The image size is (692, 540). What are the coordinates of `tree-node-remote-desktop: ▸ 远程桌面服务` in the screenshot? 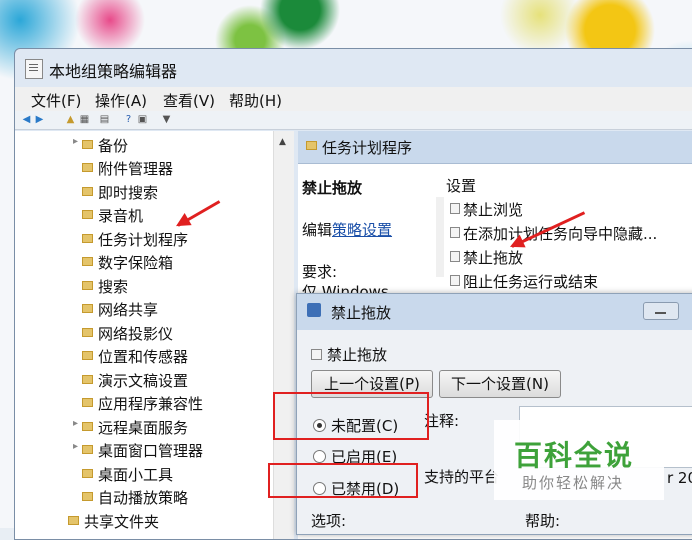 It's located at (130, 428).